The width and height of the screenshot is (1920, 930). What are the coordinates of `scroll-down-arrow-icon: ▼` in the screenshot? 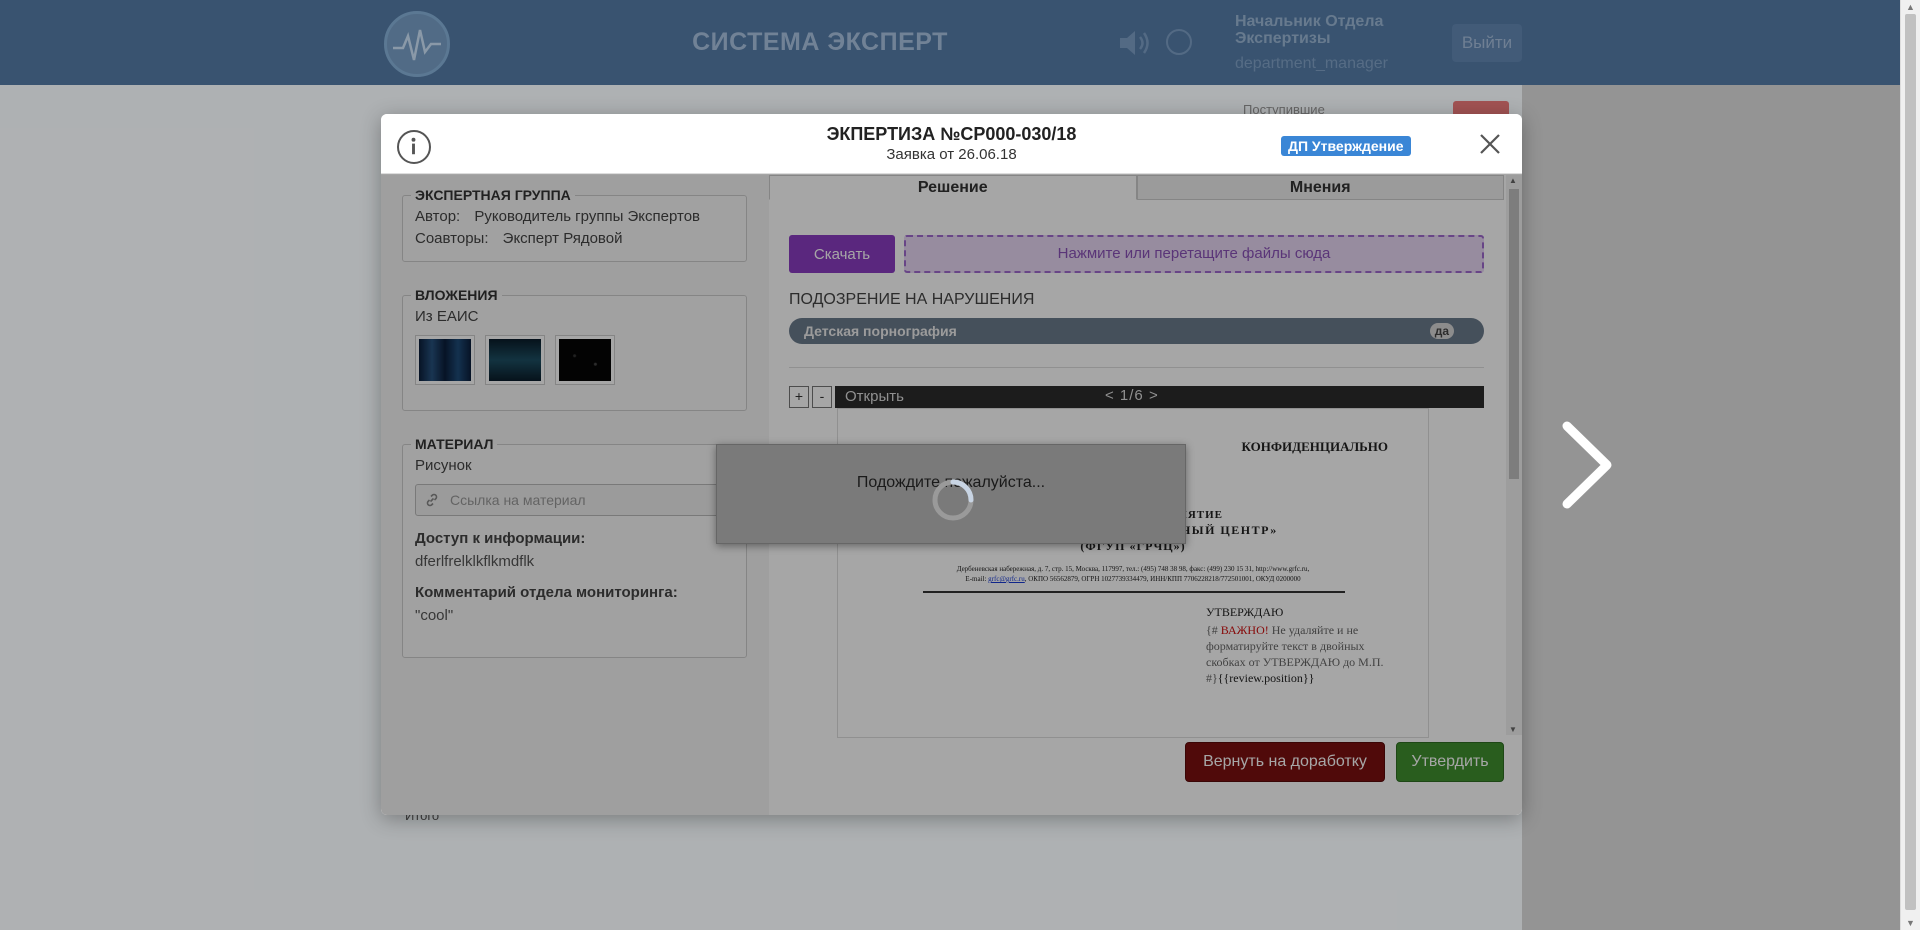 It's located at (1910, 923).